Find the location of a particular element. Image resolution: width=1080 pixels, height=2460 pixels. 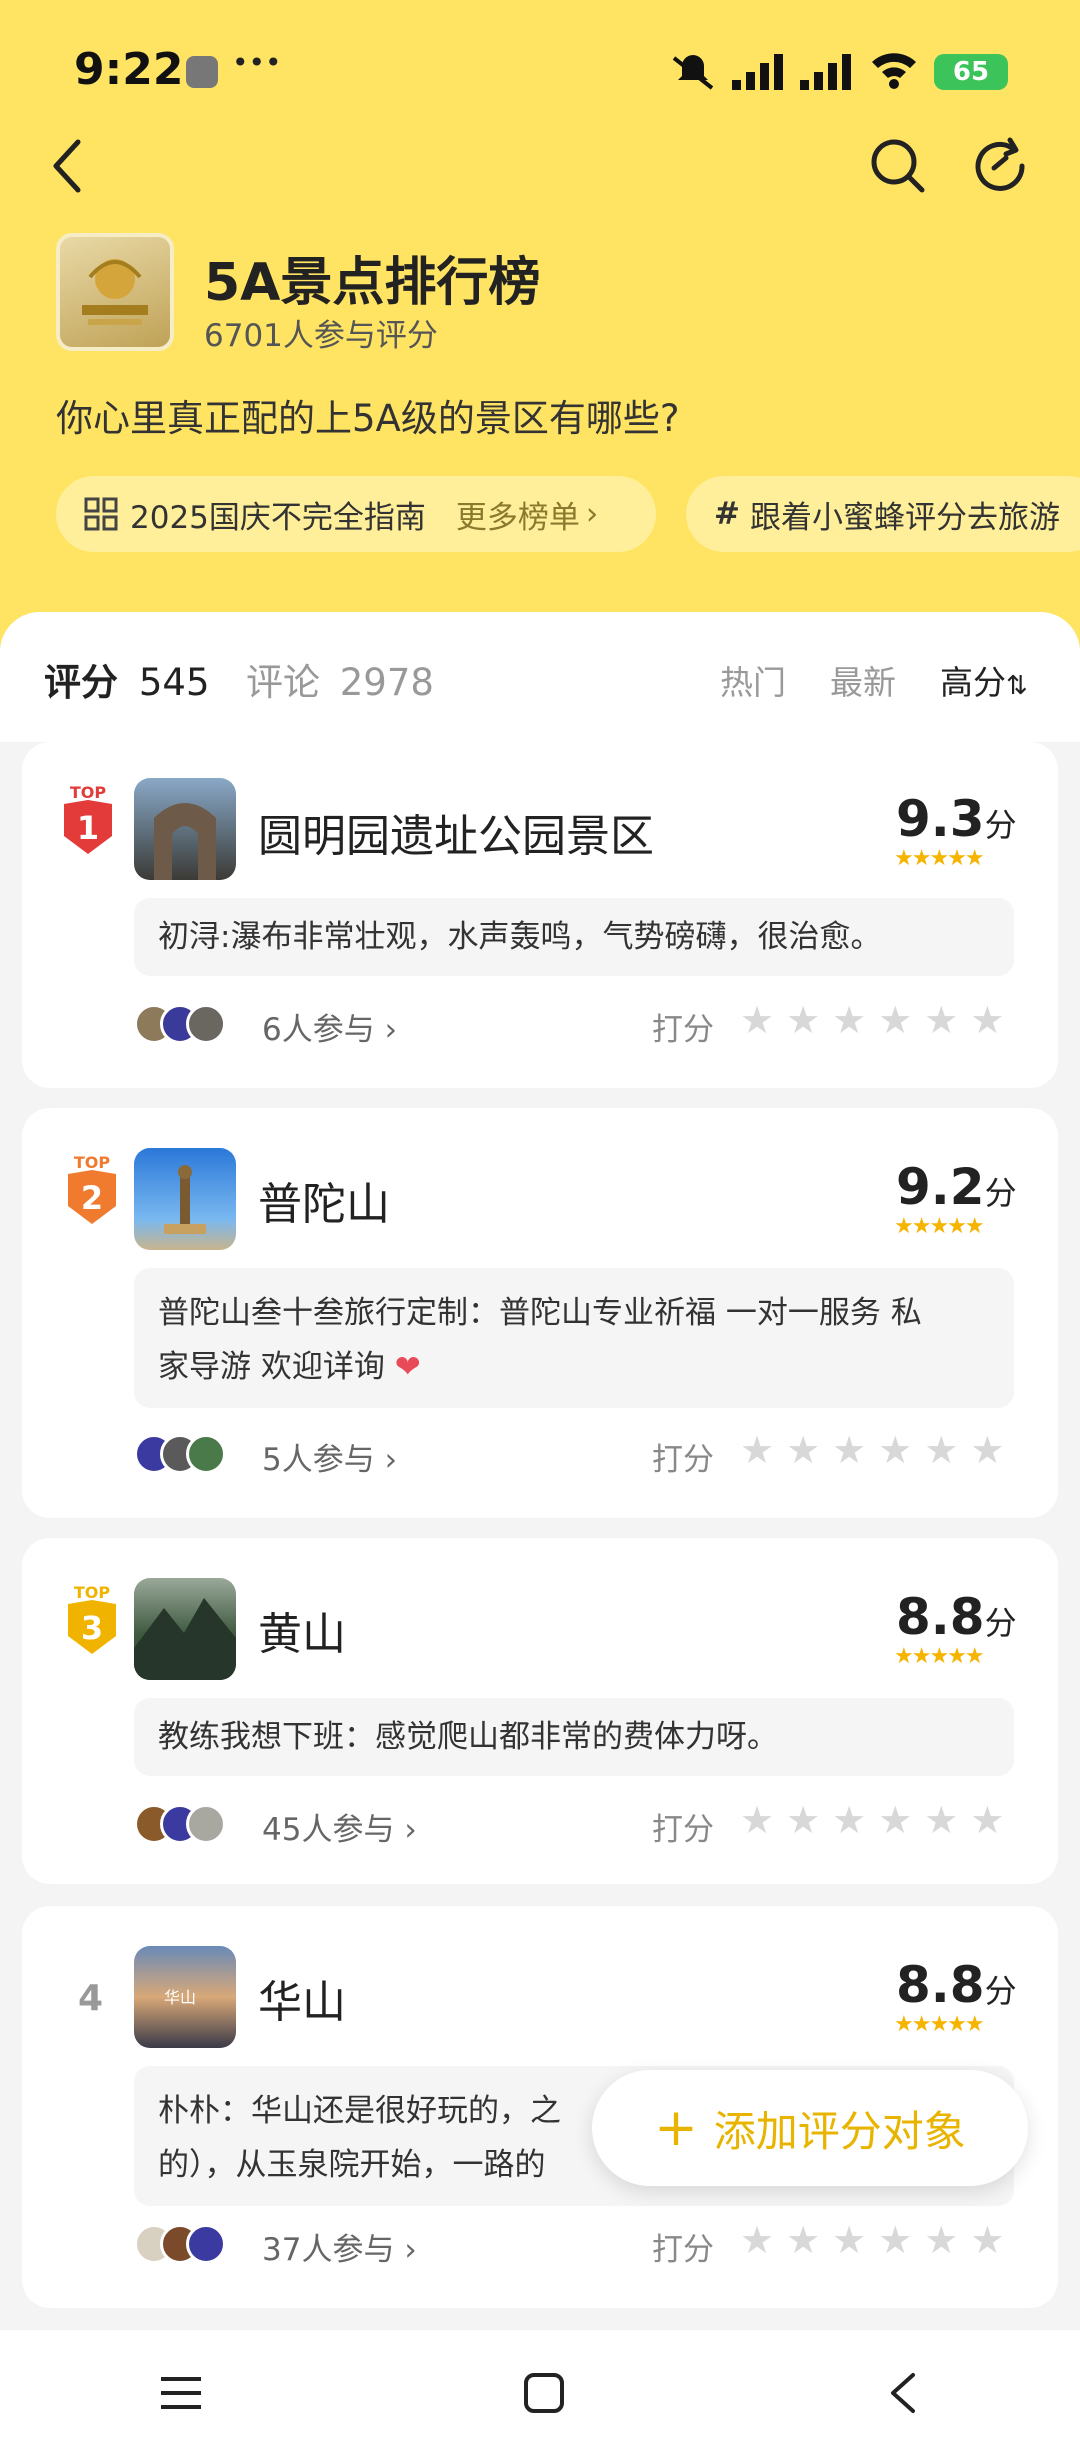

score-value: 9.2 is located at coordinates (940, 1187).